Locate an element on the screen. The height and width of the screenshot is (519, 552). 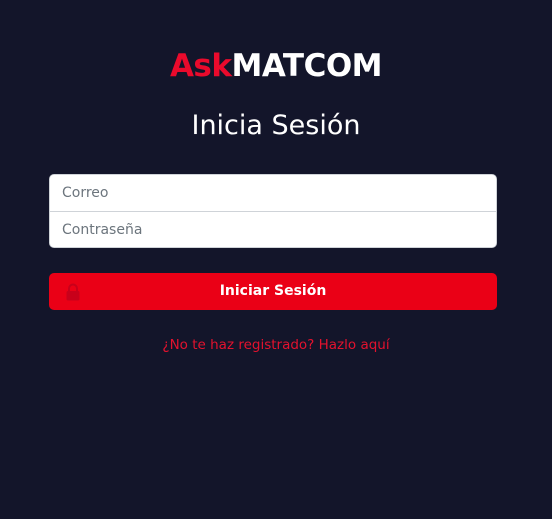
credentials-group is located at coordinates (273, 211).